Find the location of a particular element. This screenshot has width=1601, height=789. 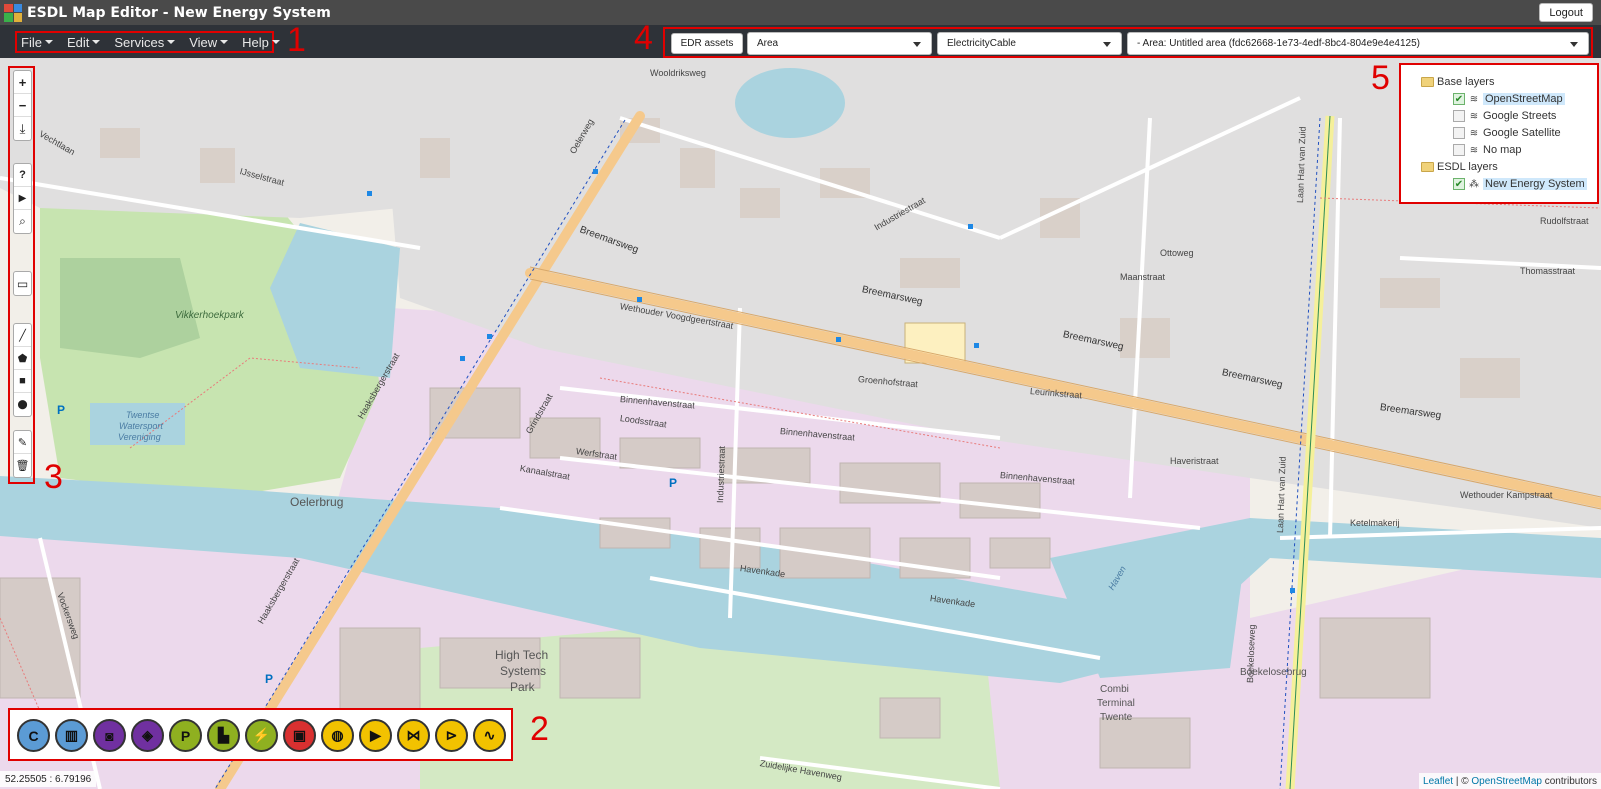

draw-rectangle-button: ■ is located at coordinates (22, 381).